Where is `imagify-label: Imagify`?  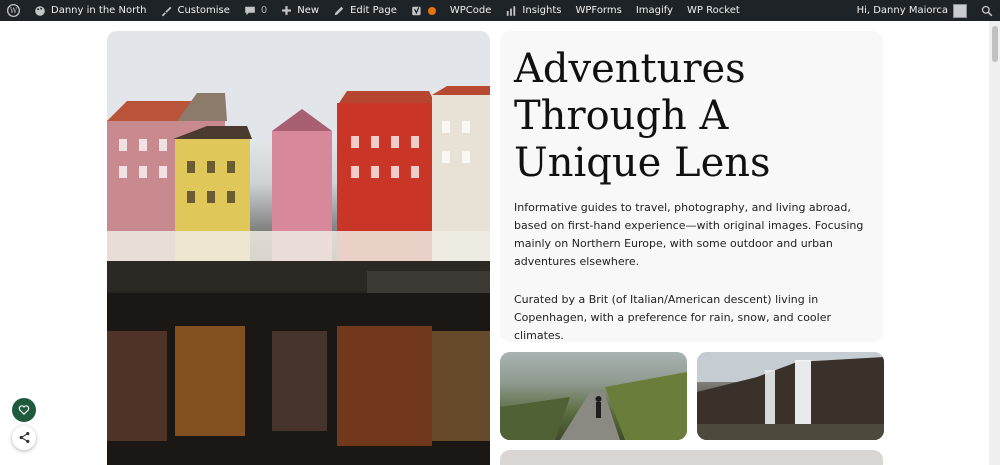 imagify-label: Imagify is located at coordinates (654, 10).